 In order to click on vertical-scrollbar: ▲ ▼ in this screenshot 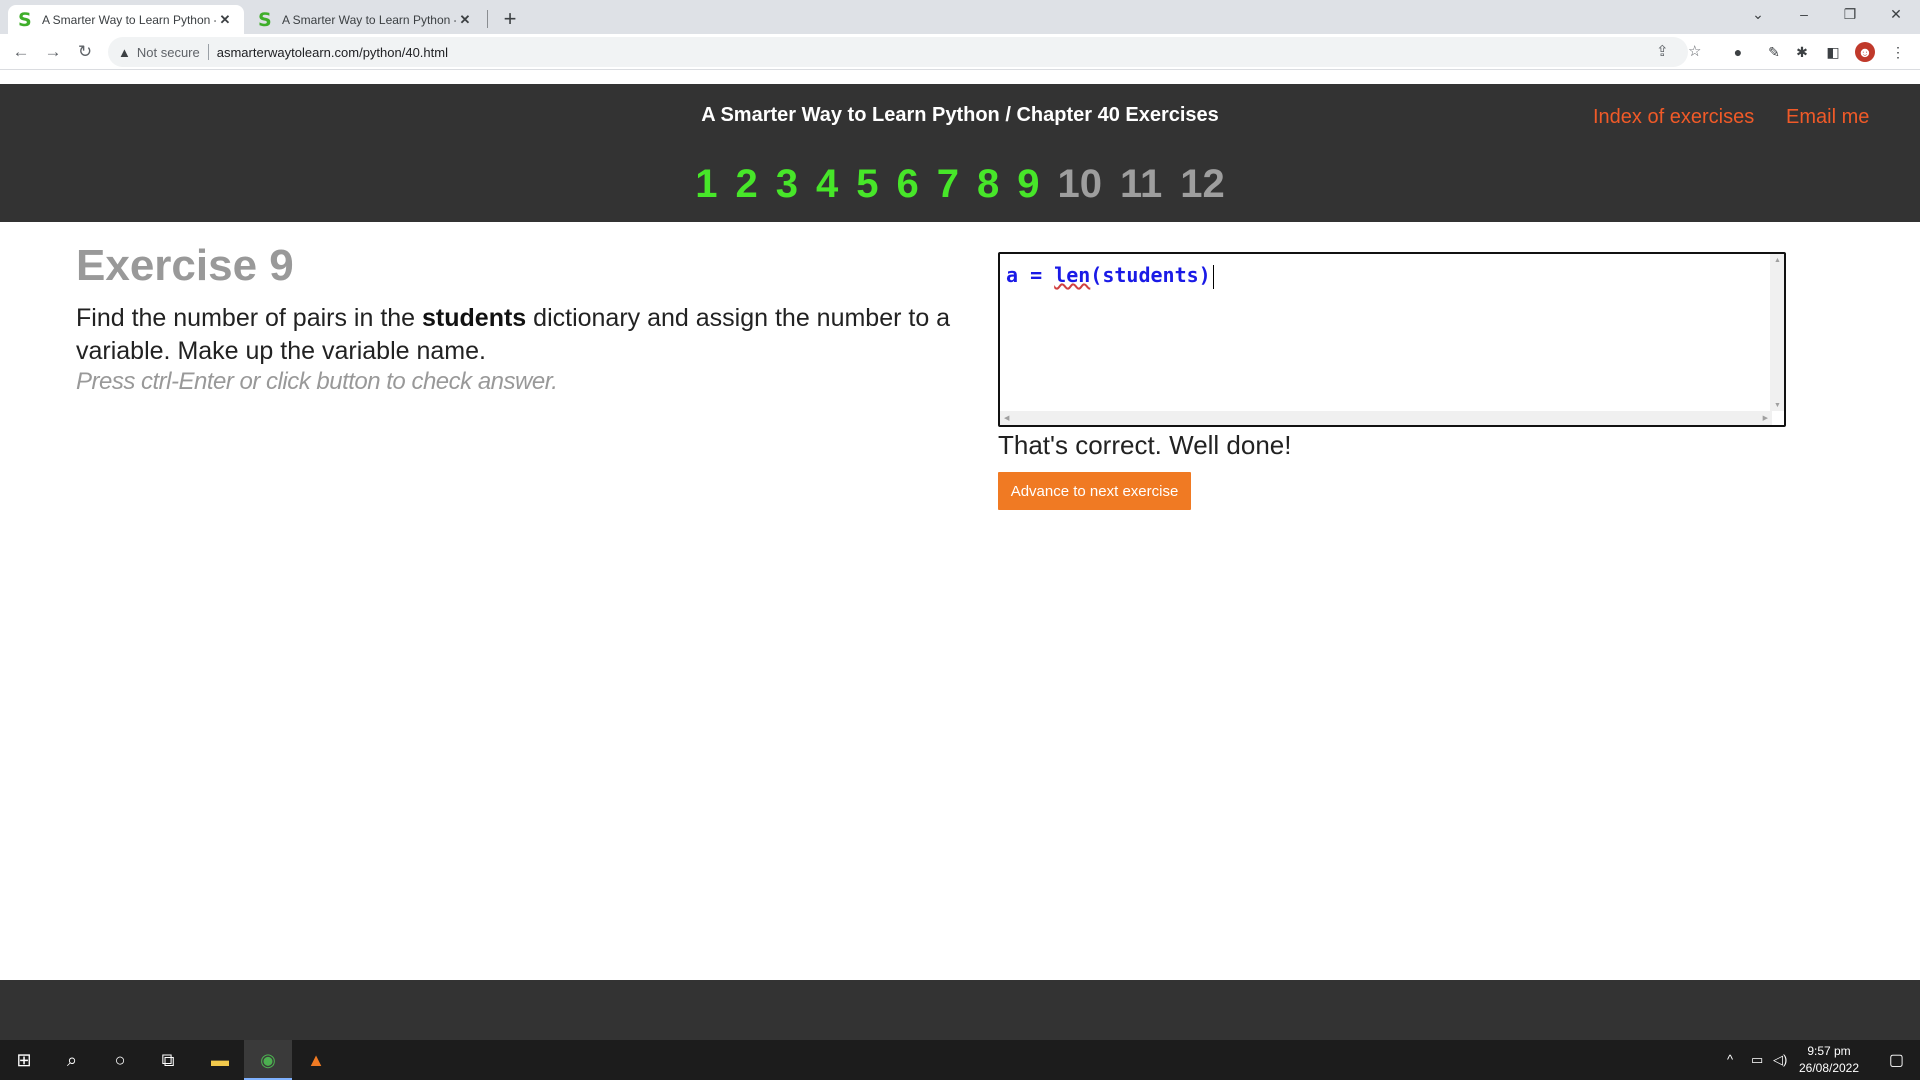, I will do `click(1777, 332)`.